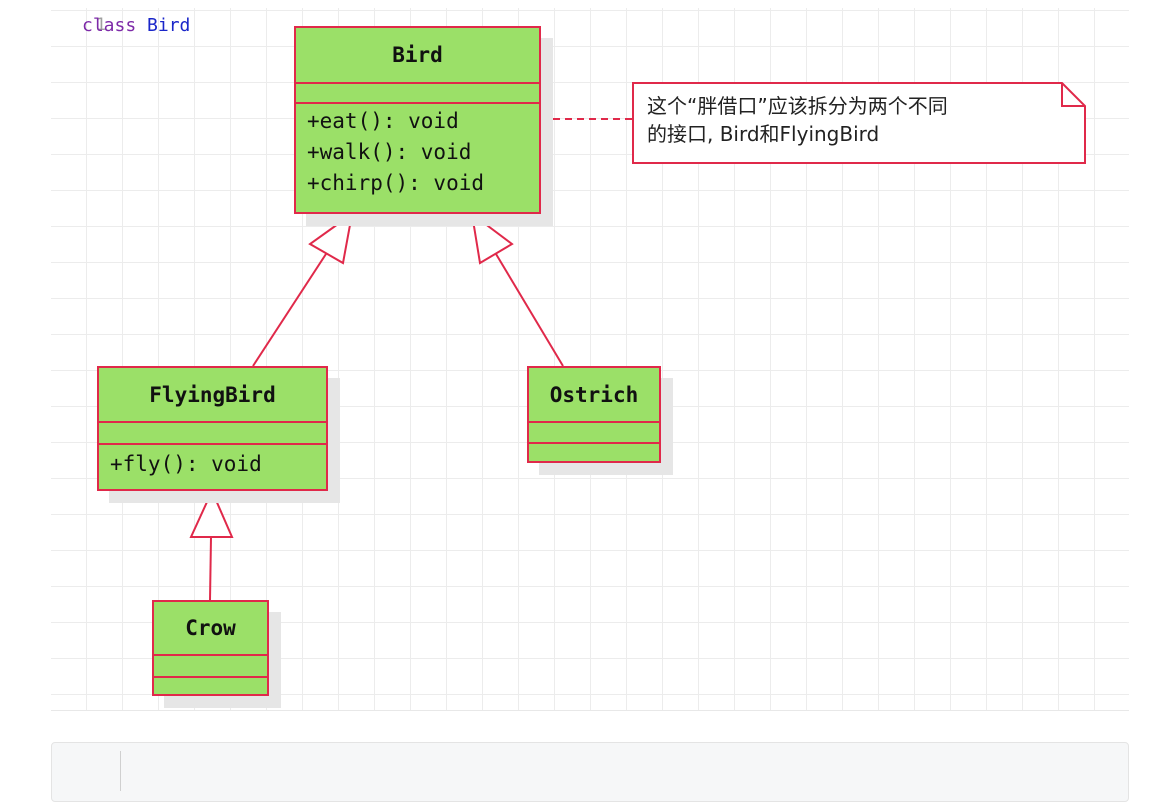 The height and width of the screenshot is (802, 1167). What do you see at coordinates (210, 568) in the screenshot?
I see `inheritance-line-crow` at bounding box center [210, 568].